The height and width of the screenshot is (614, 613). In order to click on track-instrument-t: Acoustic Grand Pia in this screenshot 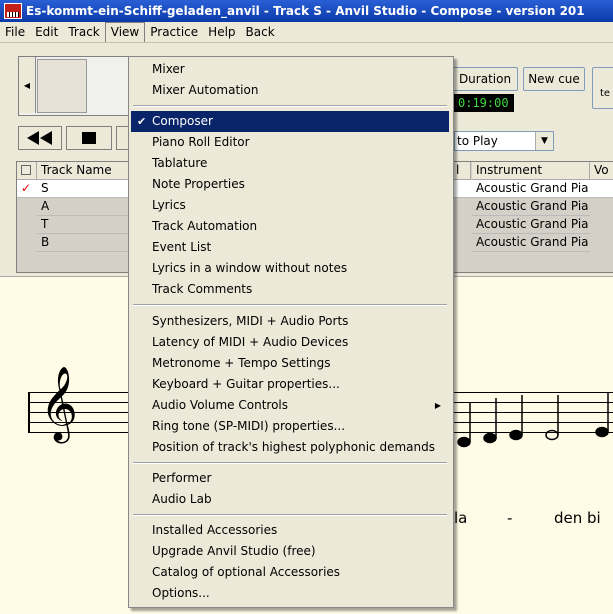, I will do `click(531, 225)`.